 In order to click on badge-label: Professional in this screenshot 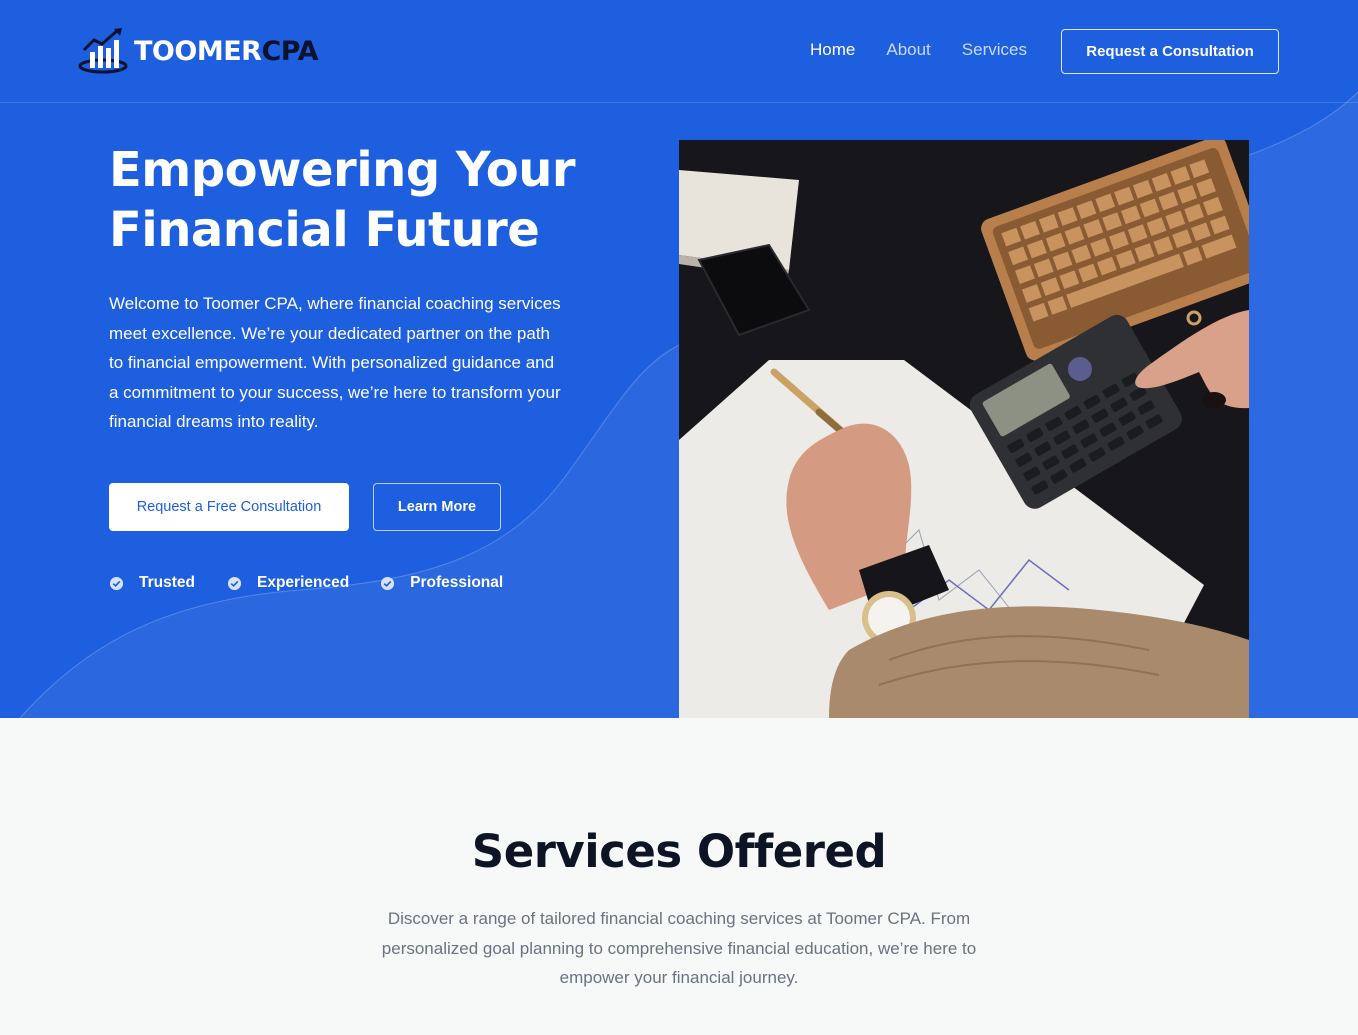, I will do `click(457, 582)`.